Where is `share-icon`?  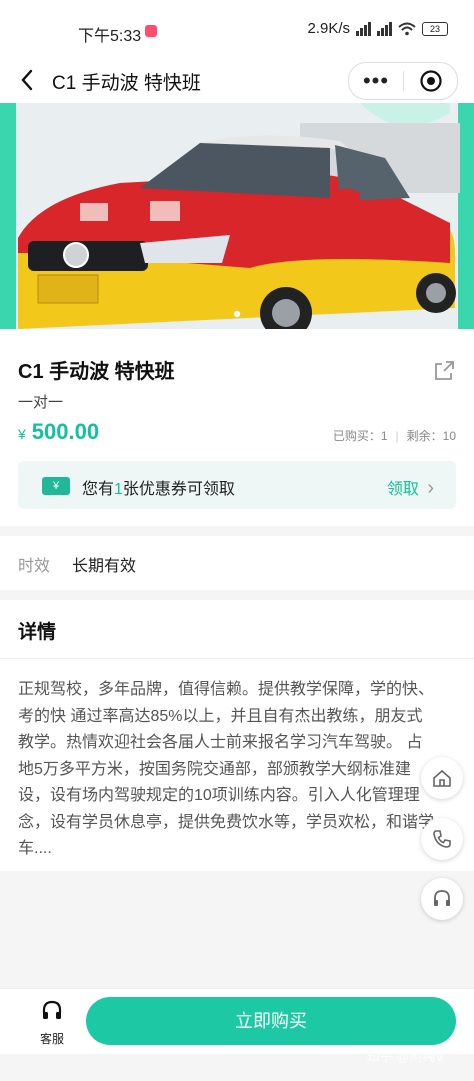 share-icon is located at coordinates (444, 371).